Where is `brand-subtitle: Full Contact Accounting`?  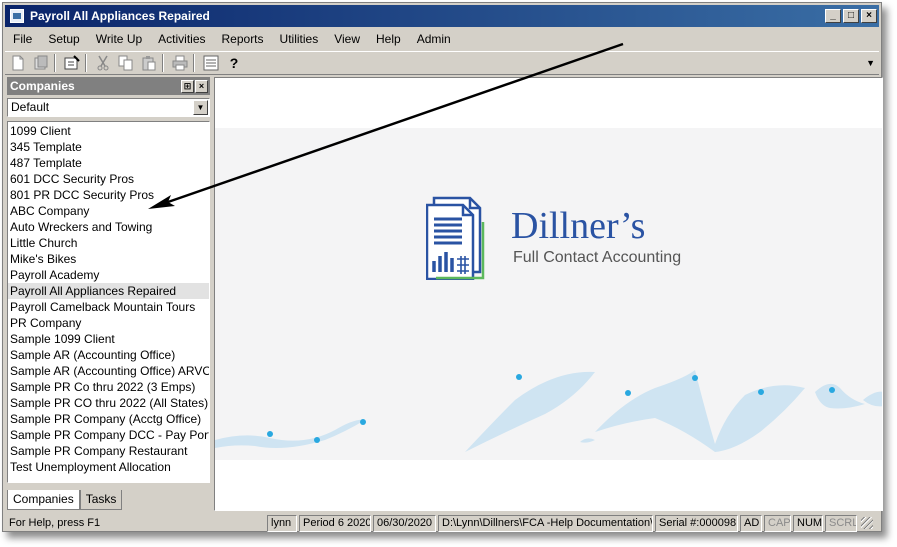
brand-subtitle: Full Contact Accounting is located at coordinates (597, 257).